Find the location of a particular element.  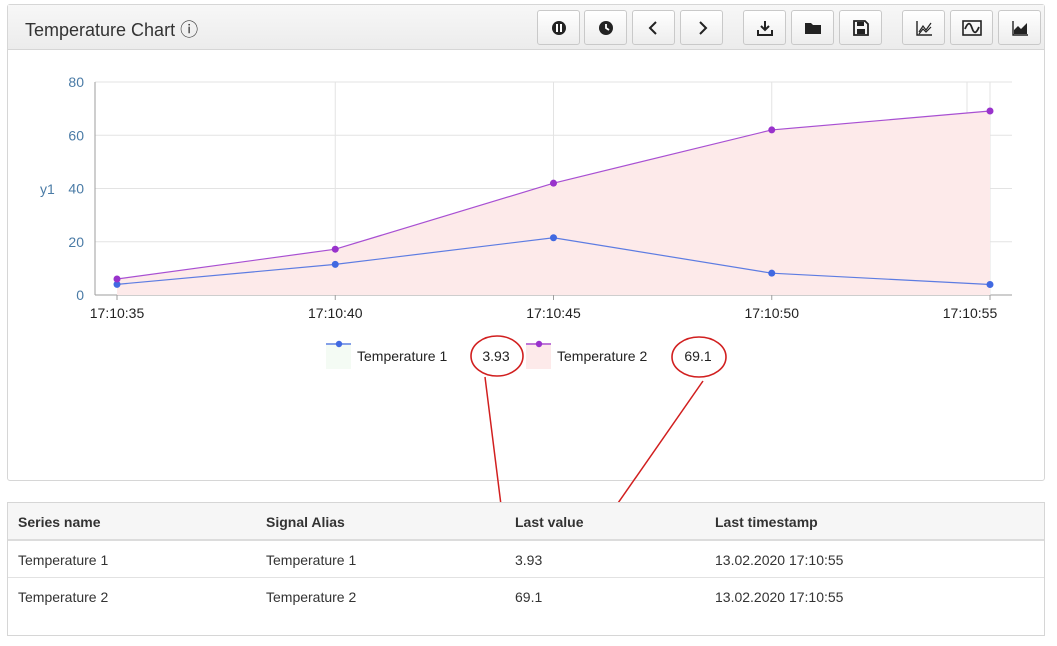

legend-series-name: Temperature 1 is located at coordinates (402, 356).